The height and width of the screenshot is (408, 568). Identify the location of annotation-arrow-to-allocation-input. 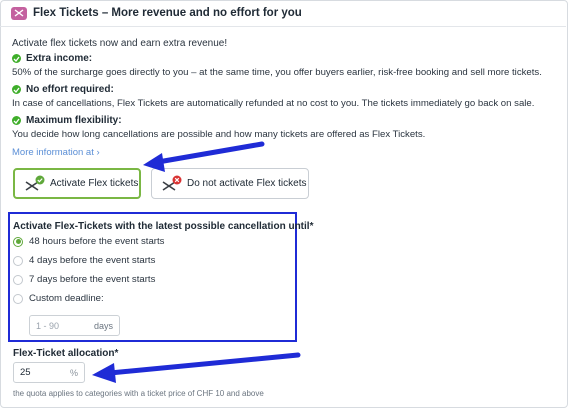
(196, 367).